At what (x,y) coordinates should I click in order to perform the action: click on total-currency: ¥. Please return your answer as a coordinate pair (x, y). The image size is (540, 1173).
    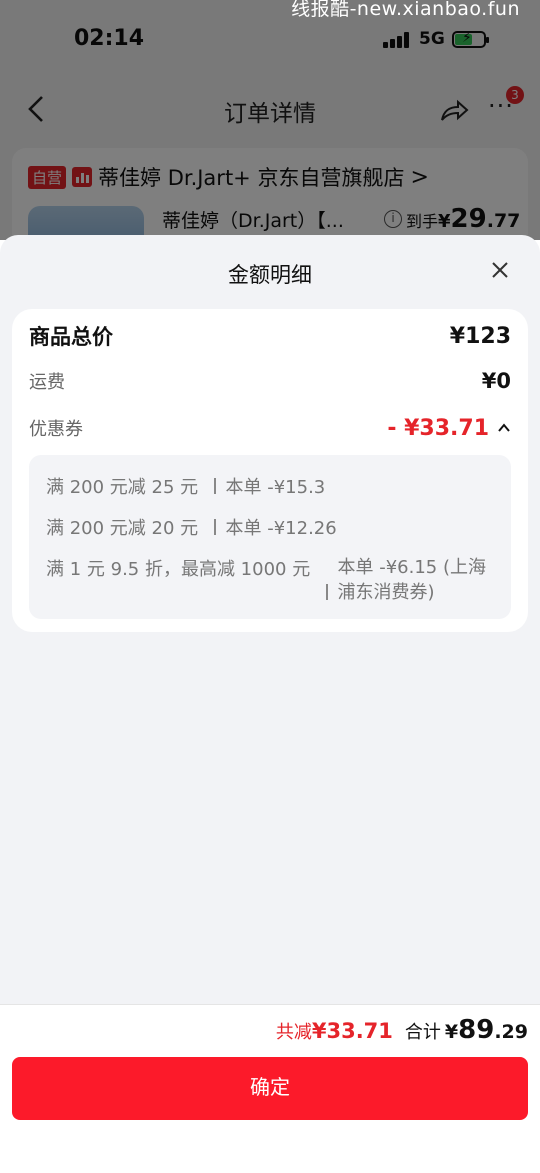
    Looking at the image, I should click on (451, 1032).